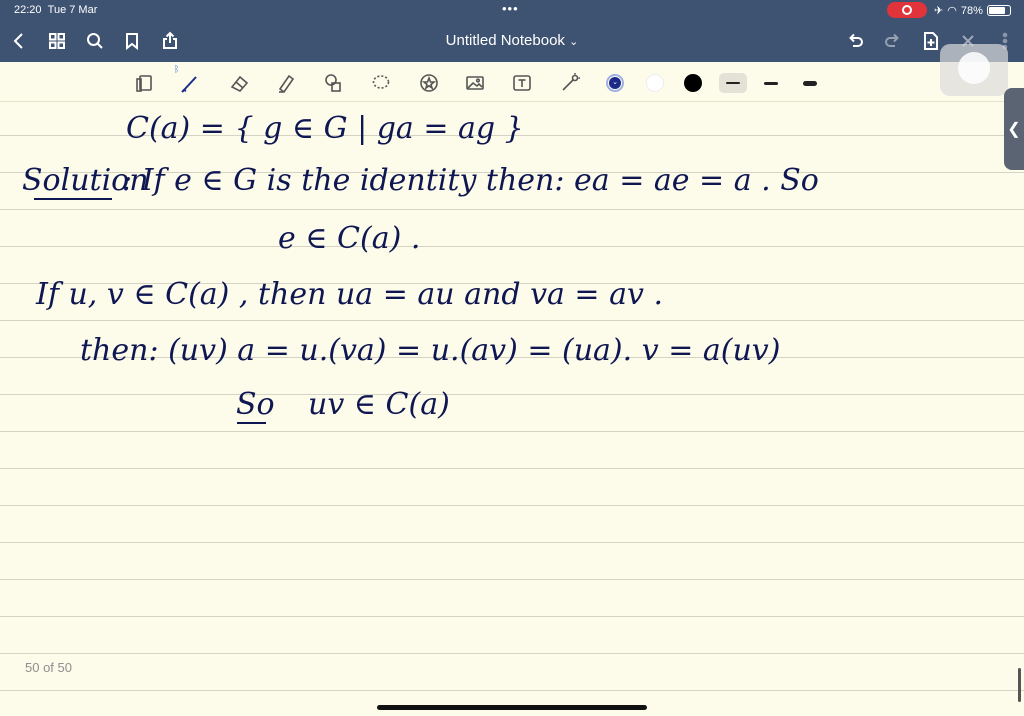  I want to click on lasso-icon, so click(381, 82).